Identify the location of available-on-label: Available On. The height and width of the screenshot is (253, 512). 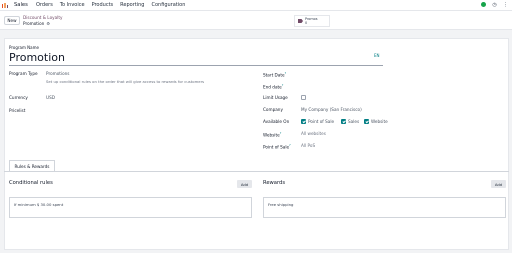
(276, 121).